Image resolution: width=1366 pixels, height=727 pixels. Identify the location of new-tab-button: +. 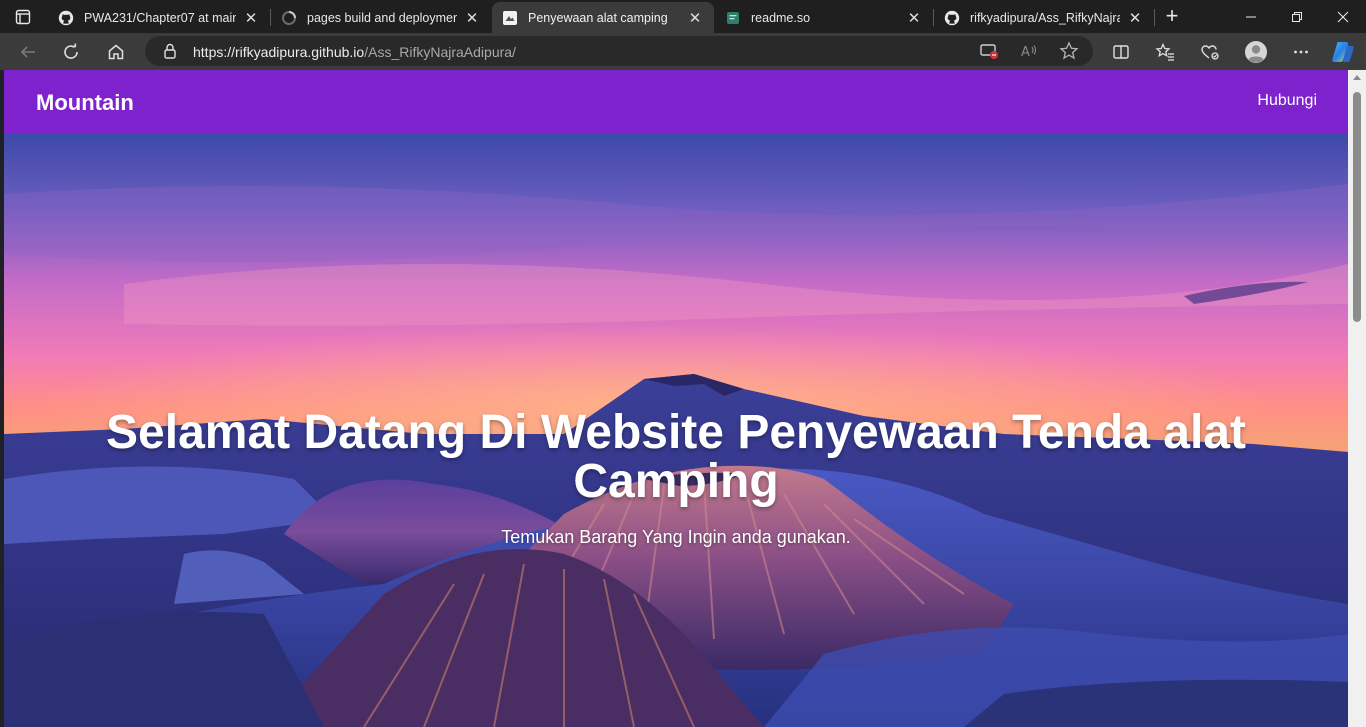
(1172, 16).